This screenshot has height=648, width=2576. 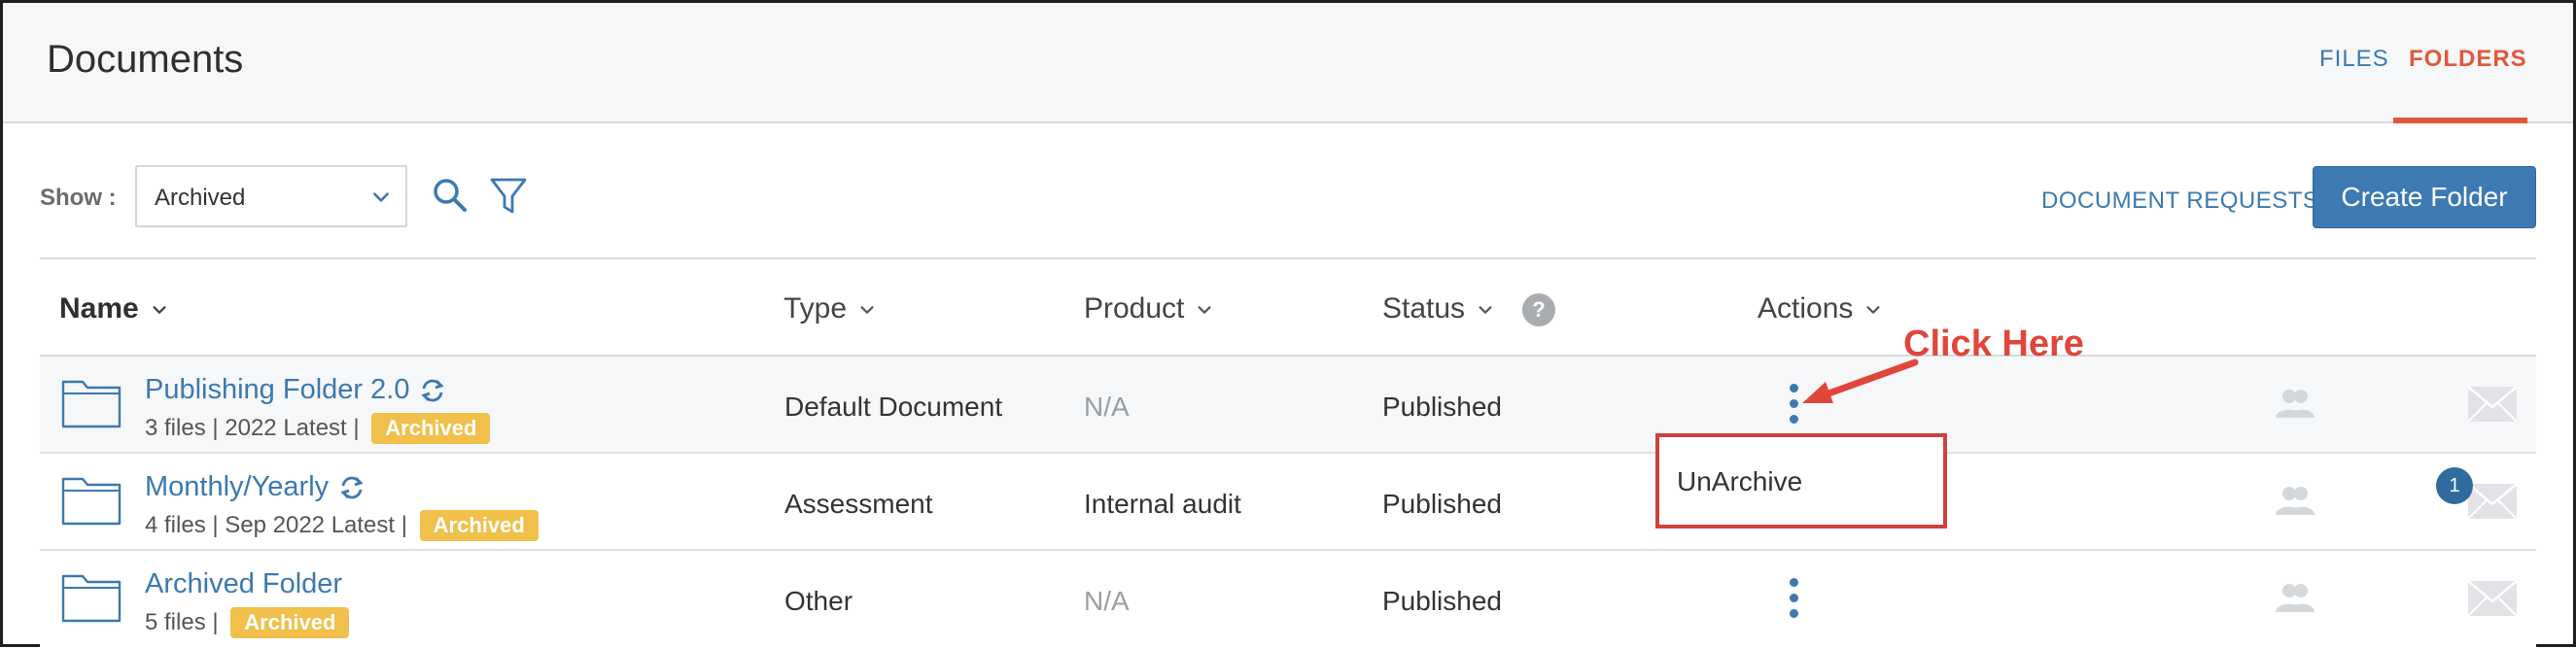 What do you see at coordinates (450, 195) in the screenshot?
I see `search-icon` at bounding box center [450, 195].